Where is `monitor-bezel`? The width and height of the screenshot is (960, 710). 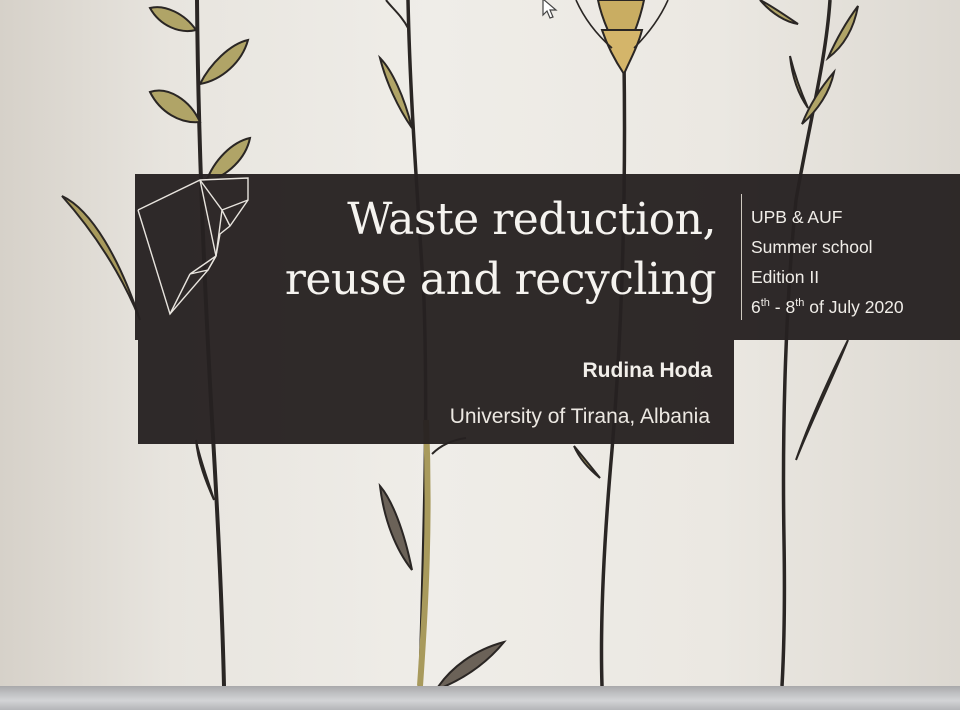
monitor-bezel is located at coordinates (480, 698).